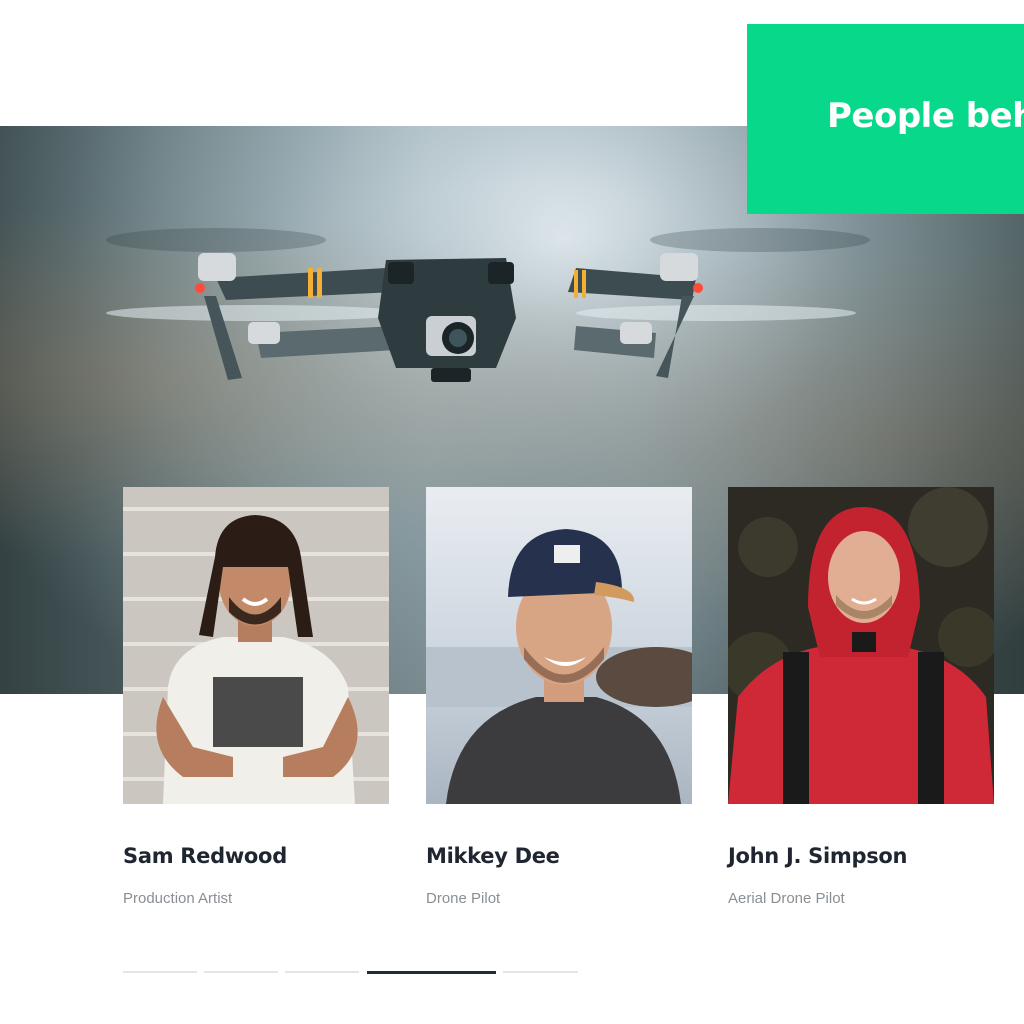  Describe the element at coordinates (493, 856) in the screenshot. I see `member-name: Mikkey Dee` at that location.